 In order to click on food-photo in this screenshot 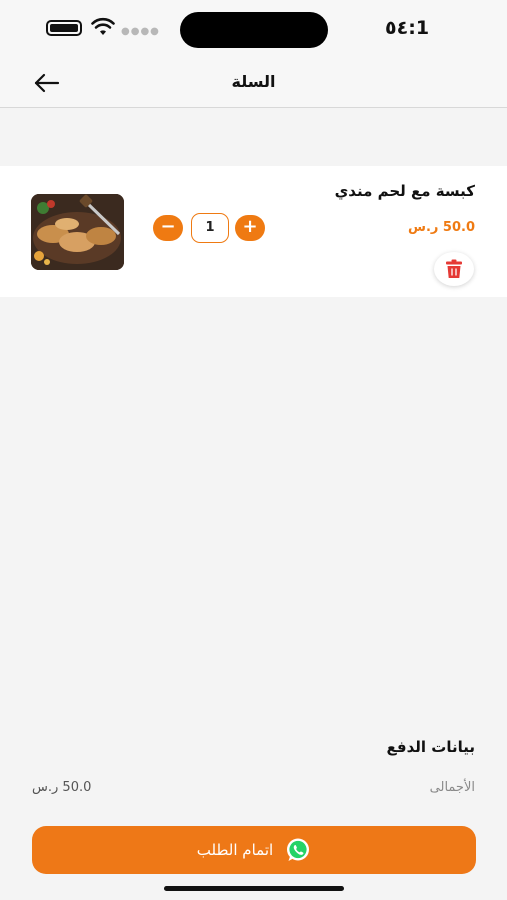, I will do `click(77, 232)`.